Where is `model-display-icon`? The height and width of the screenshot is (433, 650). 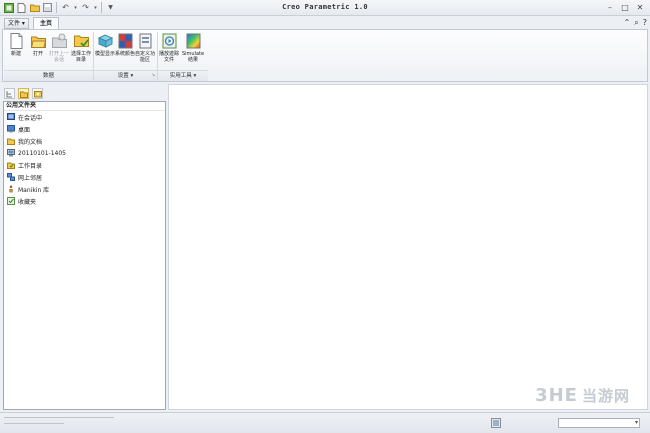 model-display-icon is located at coordinates (105, 41).